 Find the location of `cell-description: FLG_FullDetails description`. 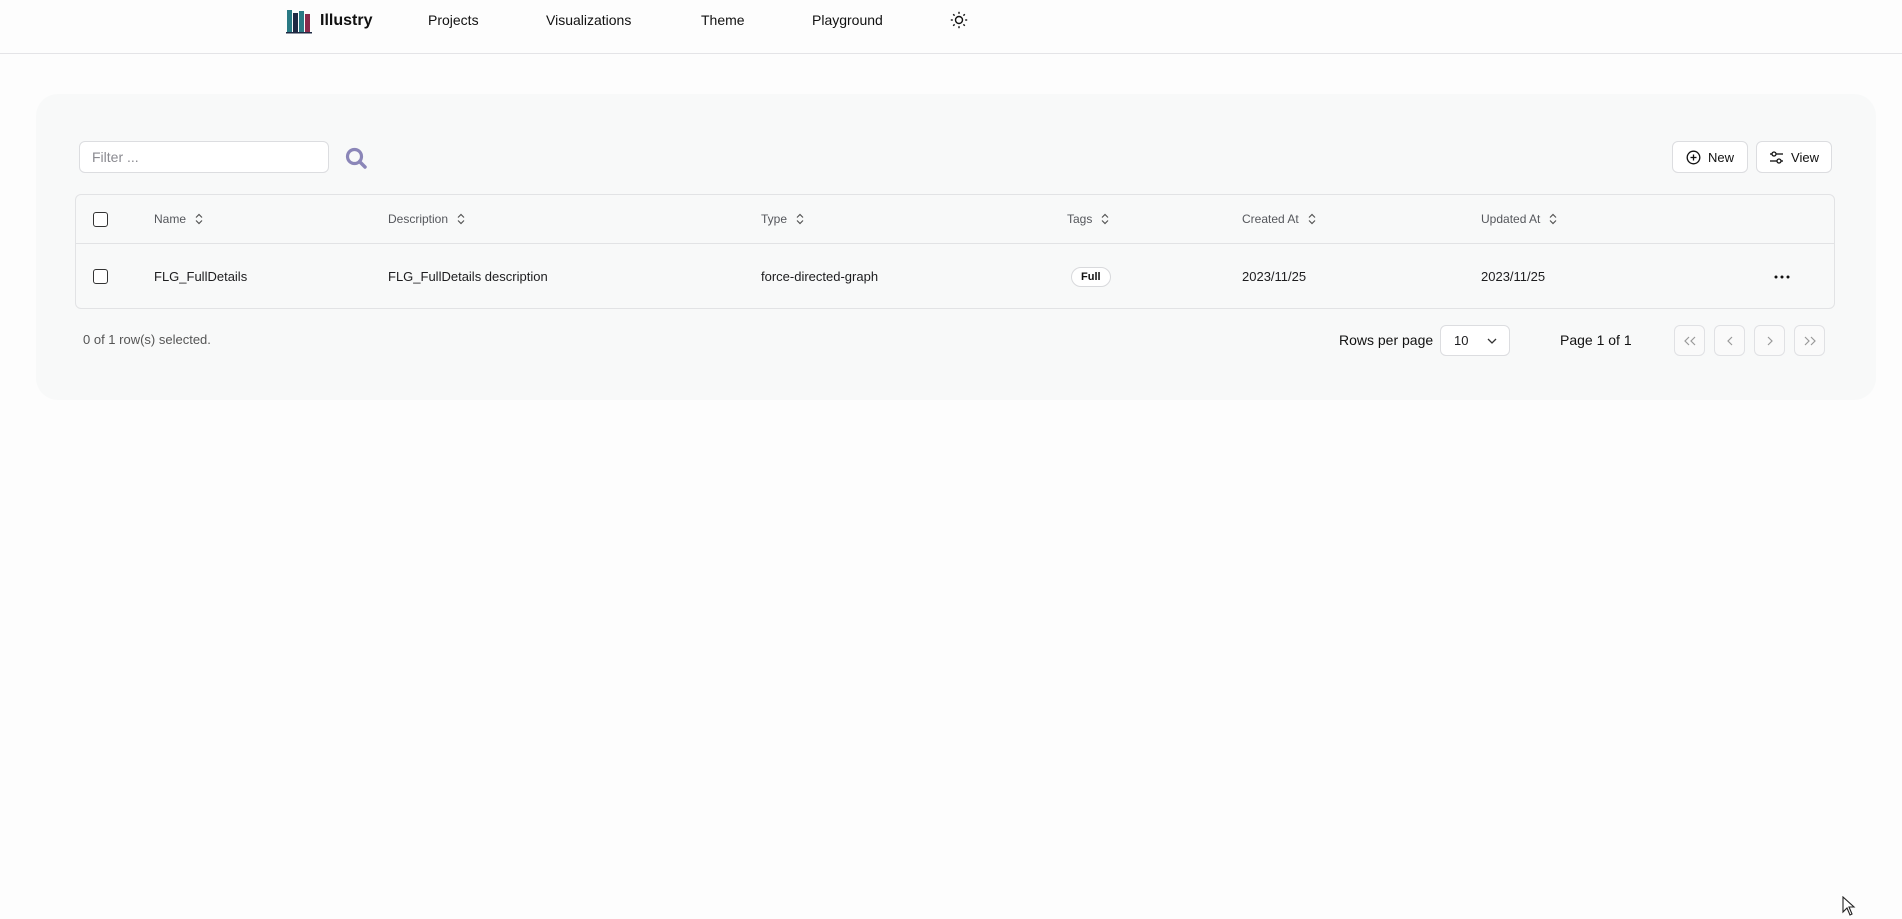

cell-description: FLG_FullDetails description is located at coordinates (468, 276).